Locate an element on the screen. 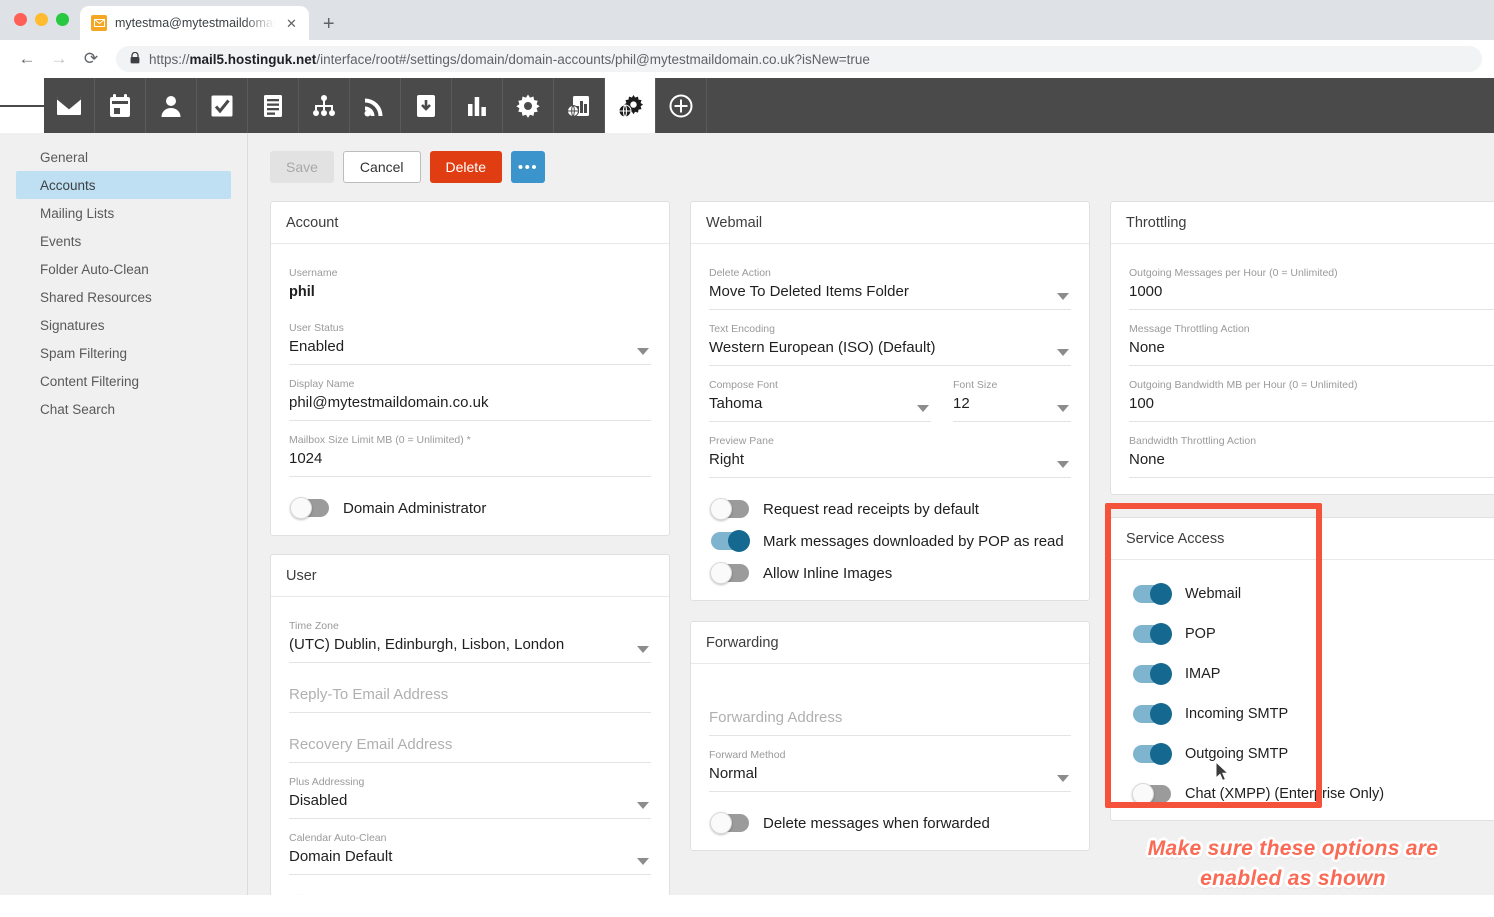 The height and width of the screenshot is (917, 1494). forward-method-select: Forward Method Normal is located at coordinates (890, 764).